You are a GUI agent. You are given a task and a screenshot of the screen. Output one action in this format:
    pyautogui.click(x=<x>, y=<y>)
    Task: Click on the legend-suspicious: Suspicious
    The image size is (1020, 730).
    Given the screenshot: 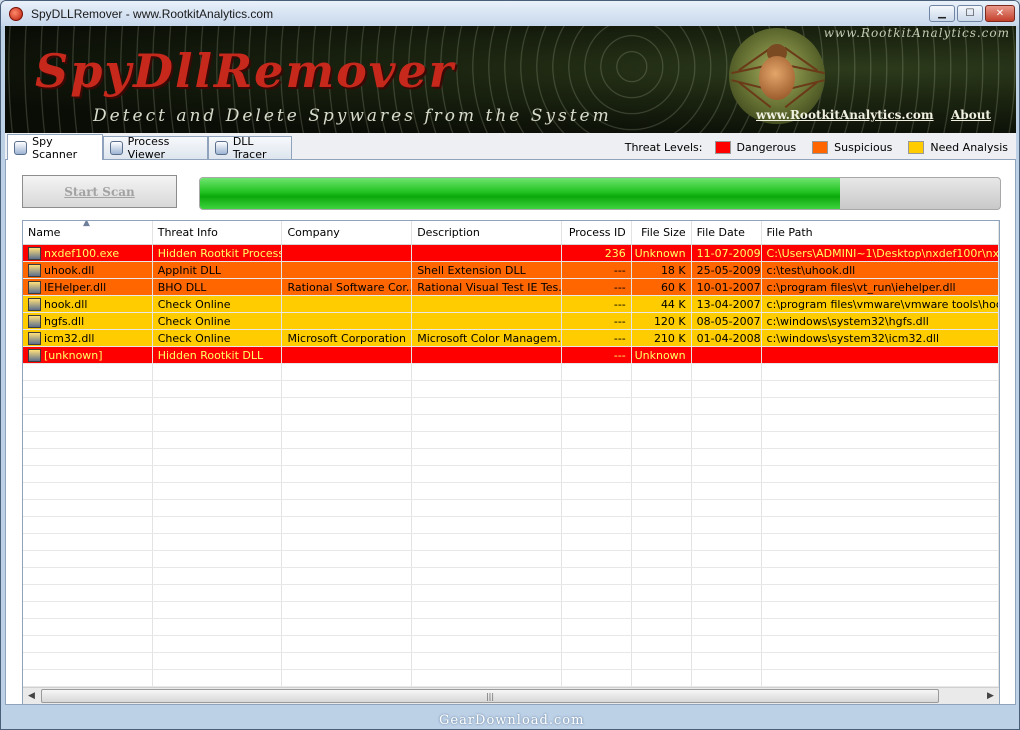 What is the action you would take?
    pyautogui.click(x=863, y=147)
    